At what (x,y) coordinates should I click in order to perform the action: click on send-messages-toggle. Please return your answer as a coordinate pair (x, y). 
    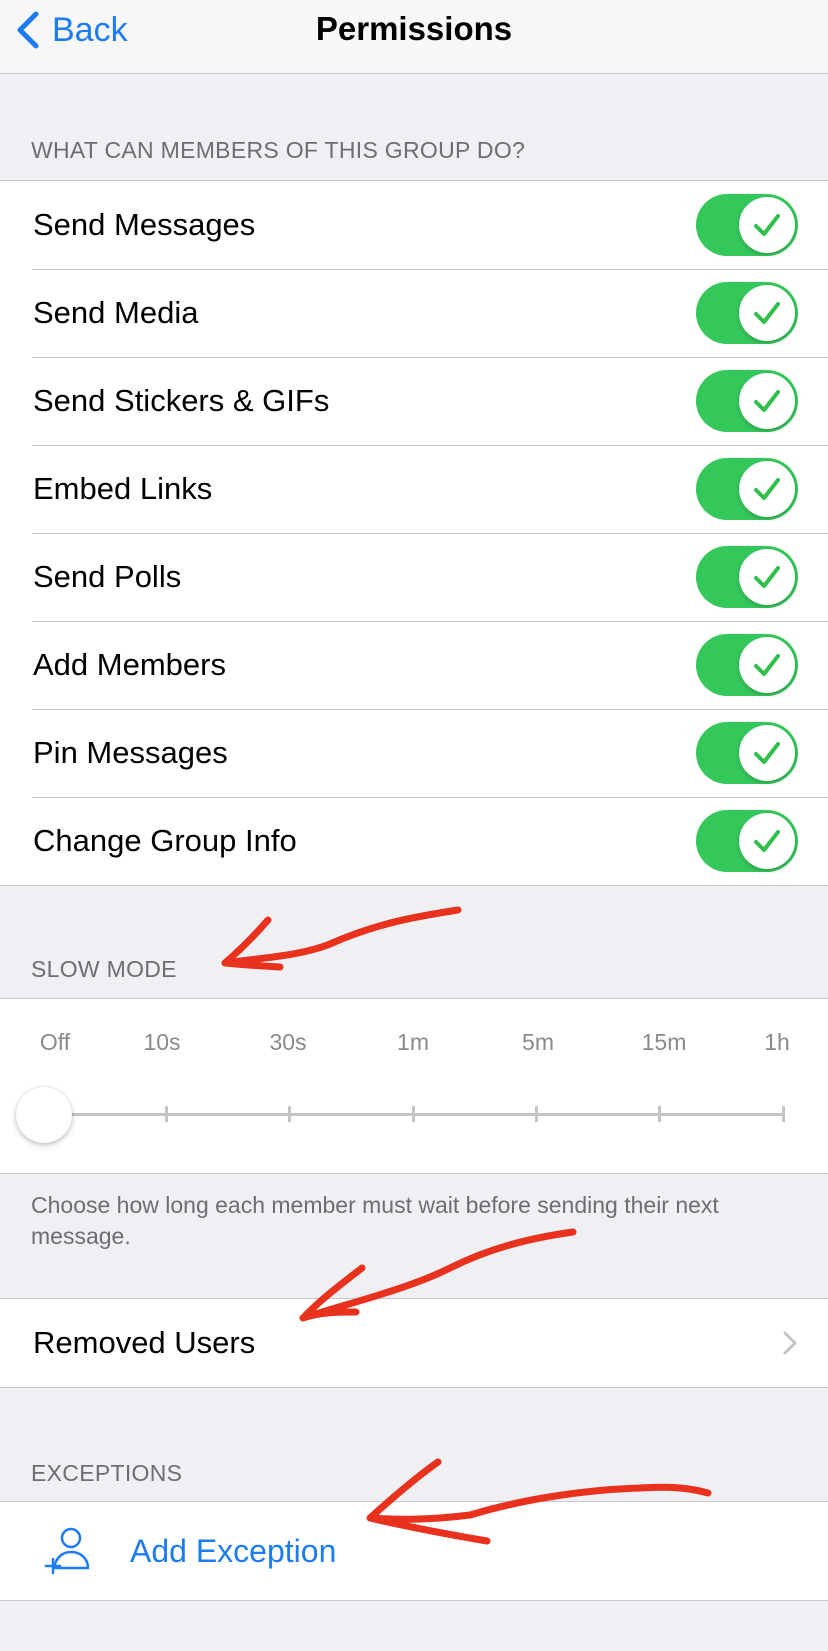
    Looking at the image, I should click on (747, 225).